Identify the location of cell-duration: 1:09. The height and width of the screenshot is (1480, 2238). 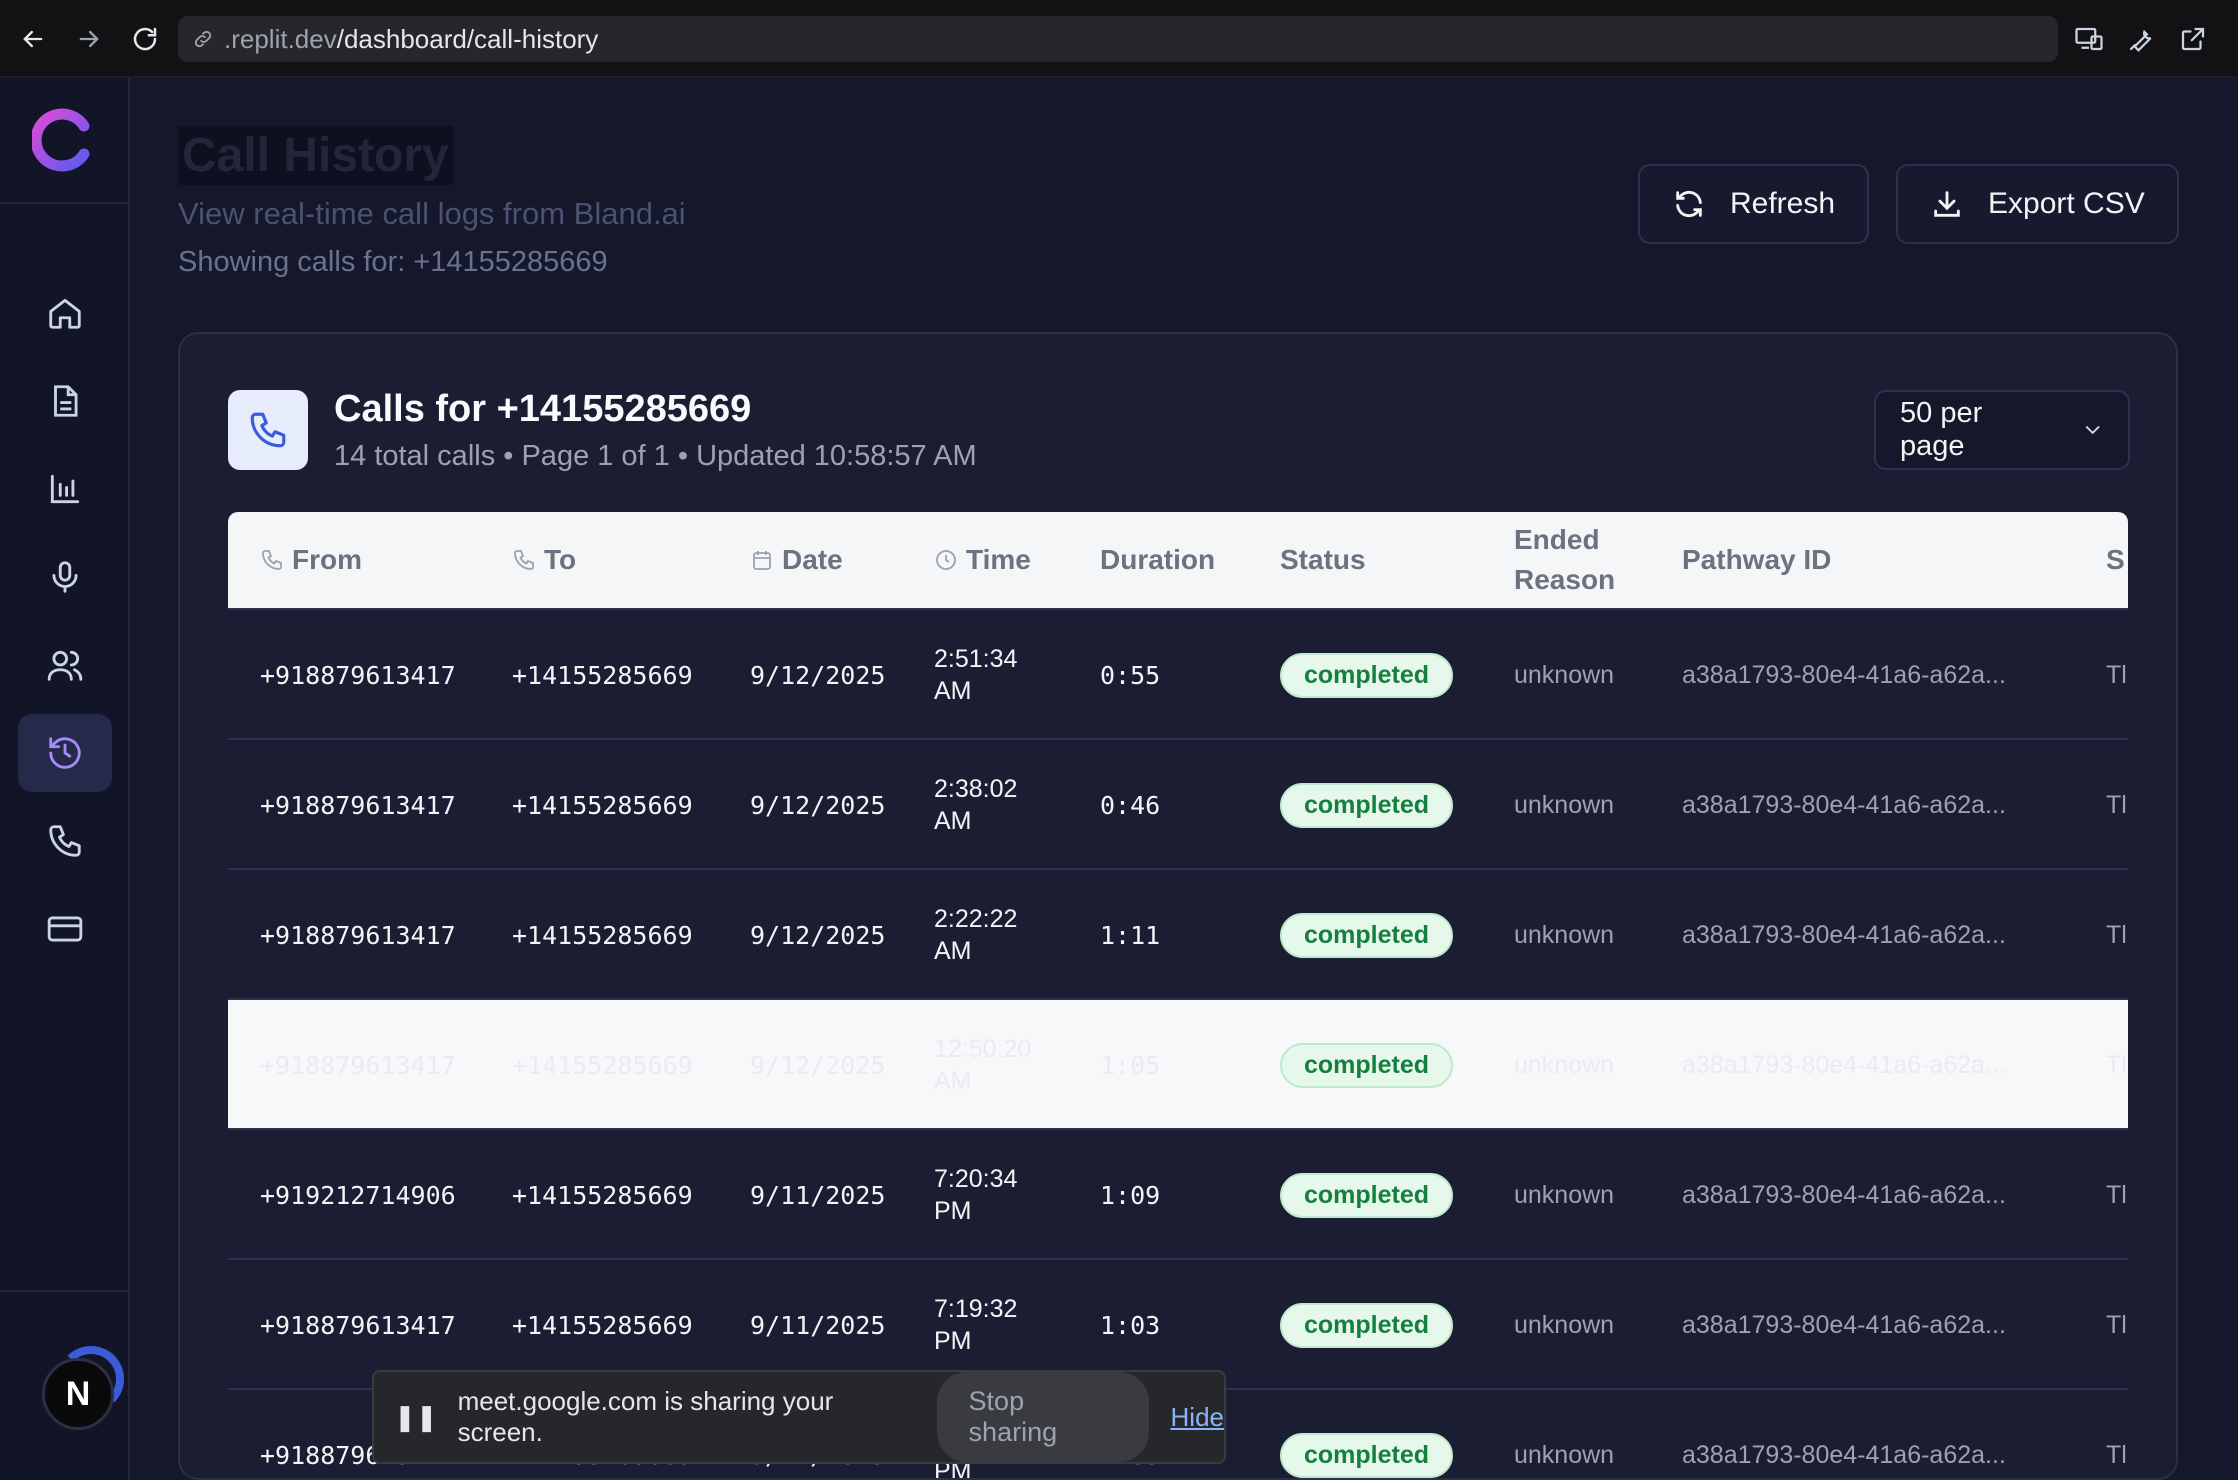
(1130, 1195).